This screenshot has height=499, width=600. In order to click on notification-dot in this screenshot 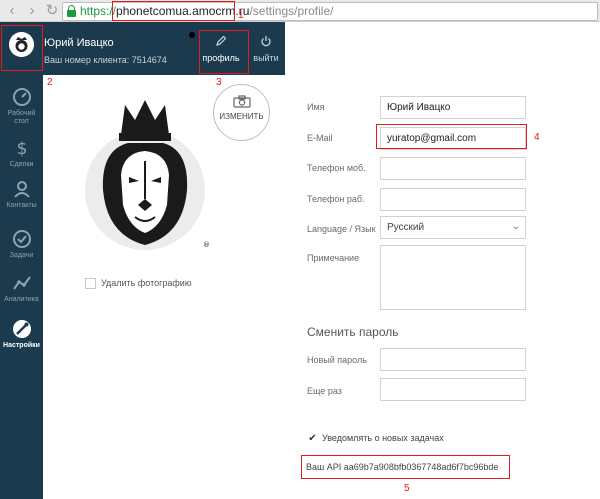, I will do `click(192, 35)`.